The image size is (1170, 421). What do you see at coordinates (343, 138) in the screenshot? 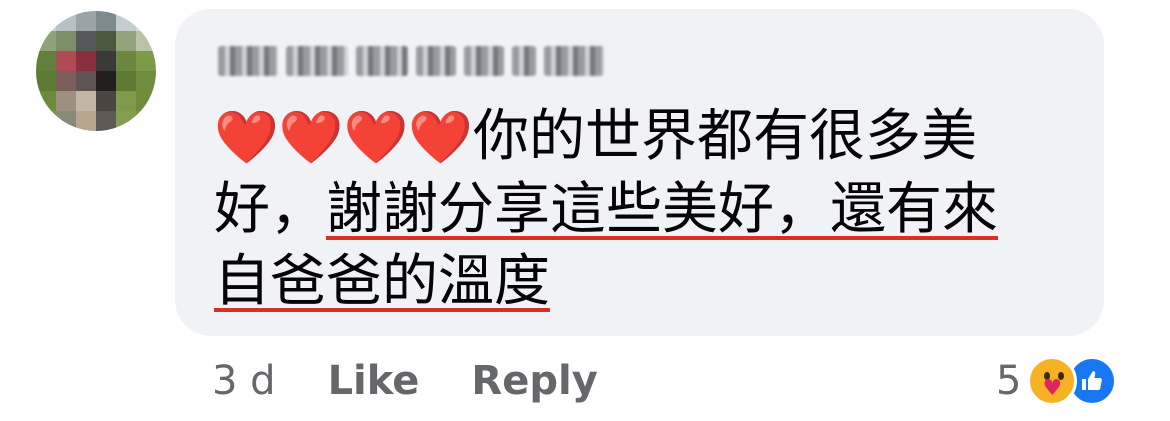
I see `heart-emojis: ❤️❤️❤️❤️` at bounding box center [343, 138].